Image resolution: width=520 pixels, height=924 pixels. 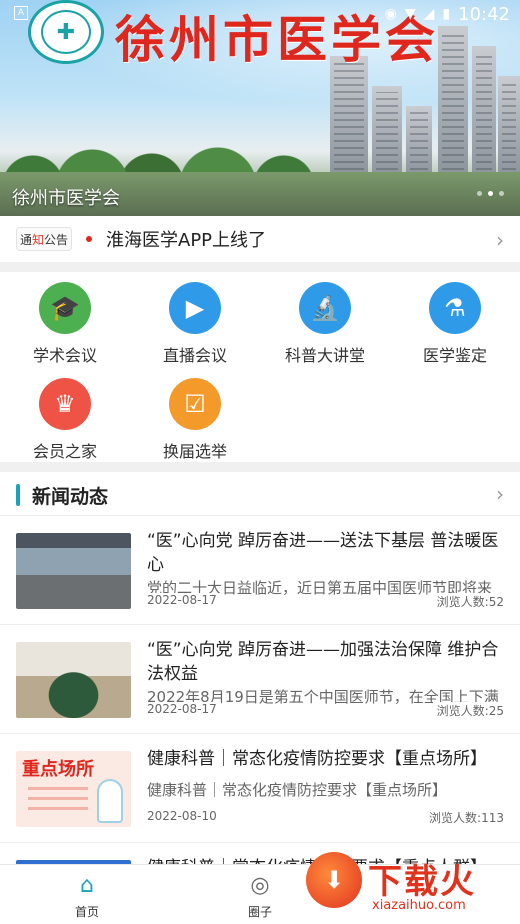 What do you see at coordinates (260, 14) in the screenshot?
I see `status-bar: ◉ ▼ ◢ ▮ 10:42` at bounding box center [260, 14].